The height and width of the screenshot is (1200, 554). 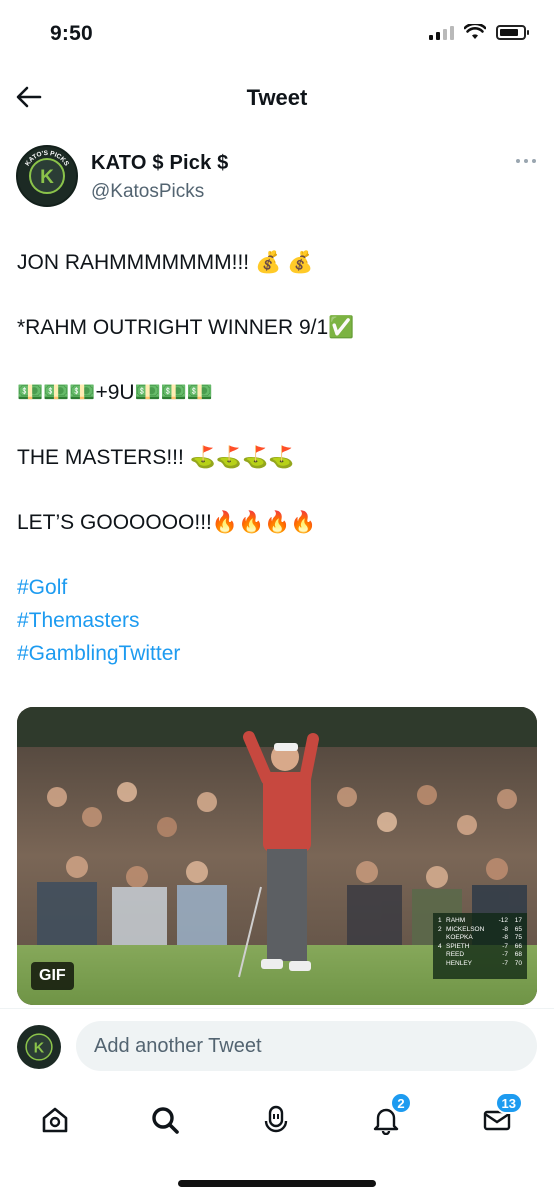 I want to click on kato-picks-logo: K, so click(x=39, y=1047).